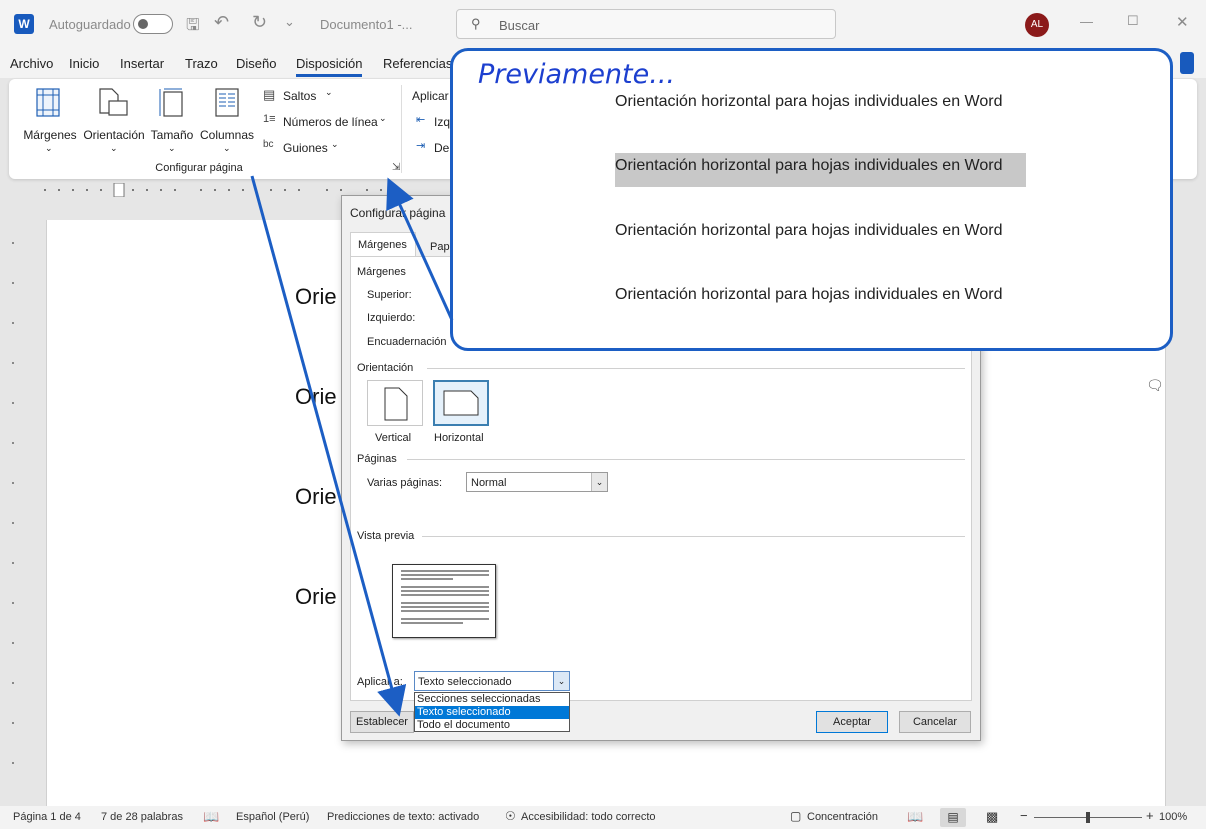  I want to click on portrait-icon, so click(396, 404).